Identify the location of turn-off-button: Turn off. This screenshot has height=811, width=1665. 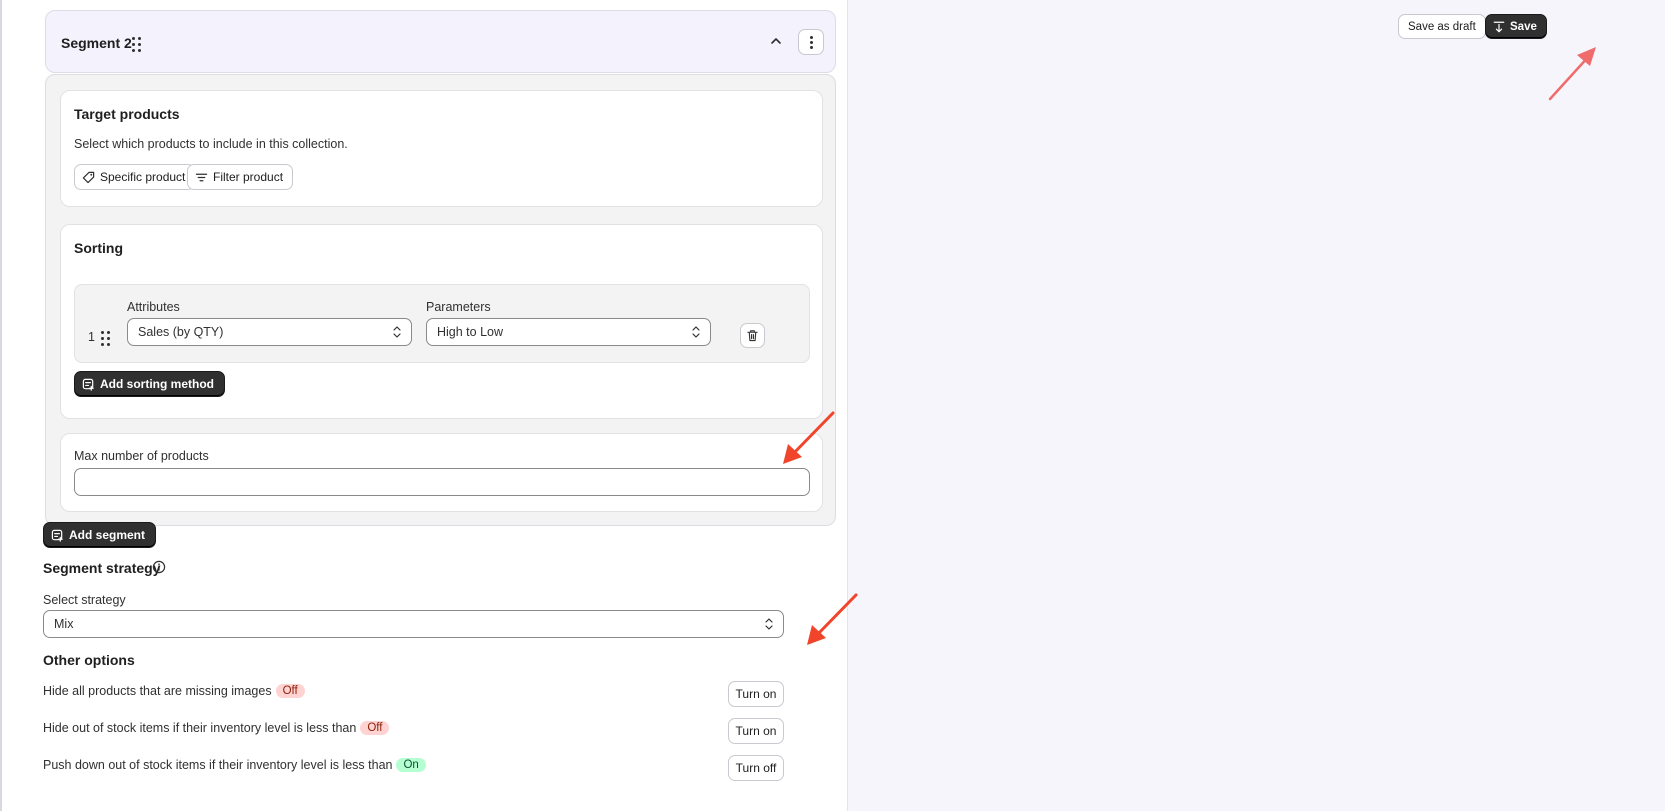
(756, 768).